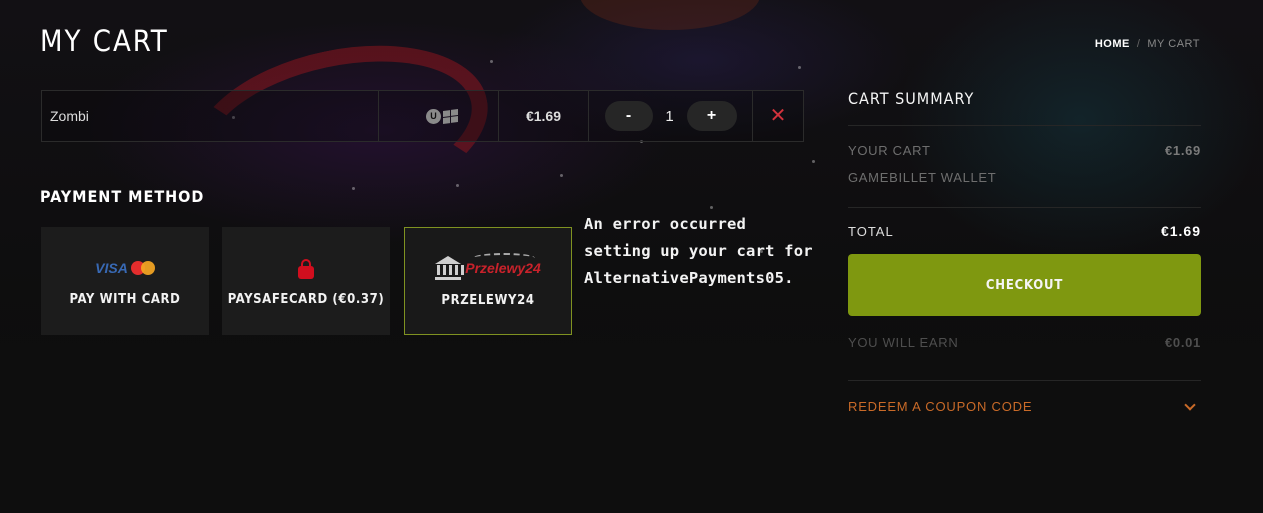 The height and width of the screenshot is (513, 1263). What do you see at coordinates (1182, 342) in the screenshot?
I see `earn-amount: €0.01` at bounding box center [1182, 342].